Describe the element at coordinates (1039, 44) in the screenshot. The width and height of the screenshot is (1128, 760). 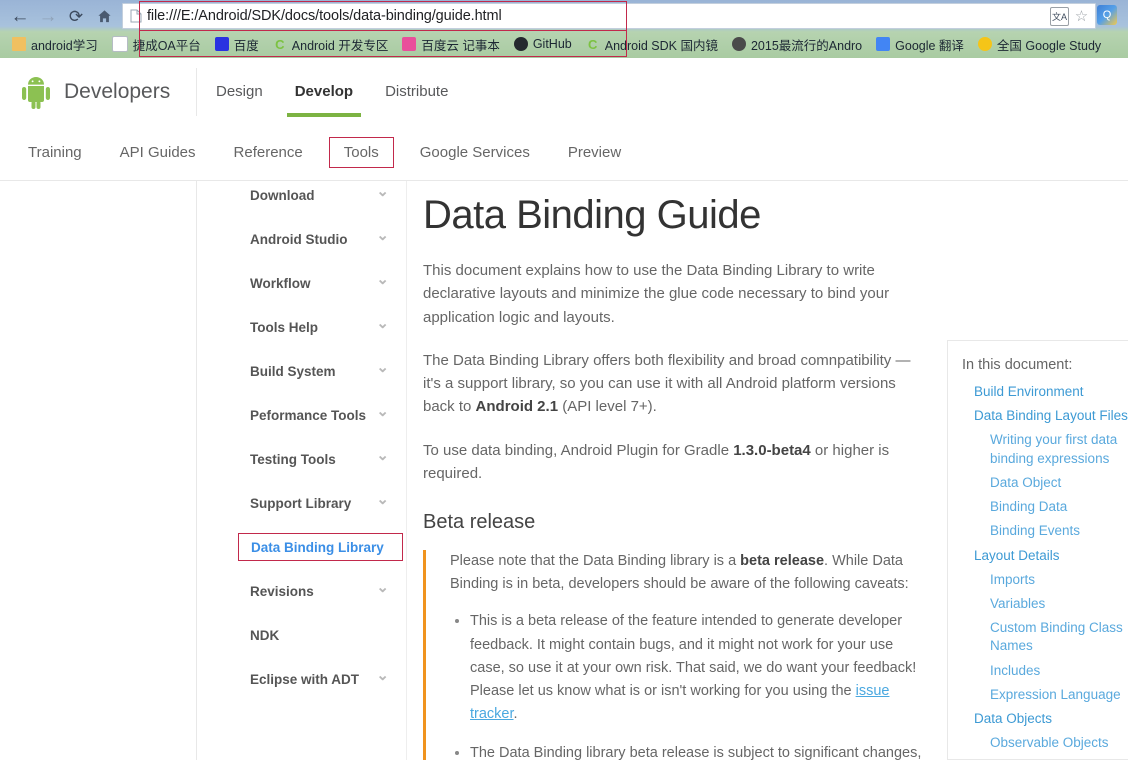
I see `bookmark-item: 全国 Google Study` at that location.